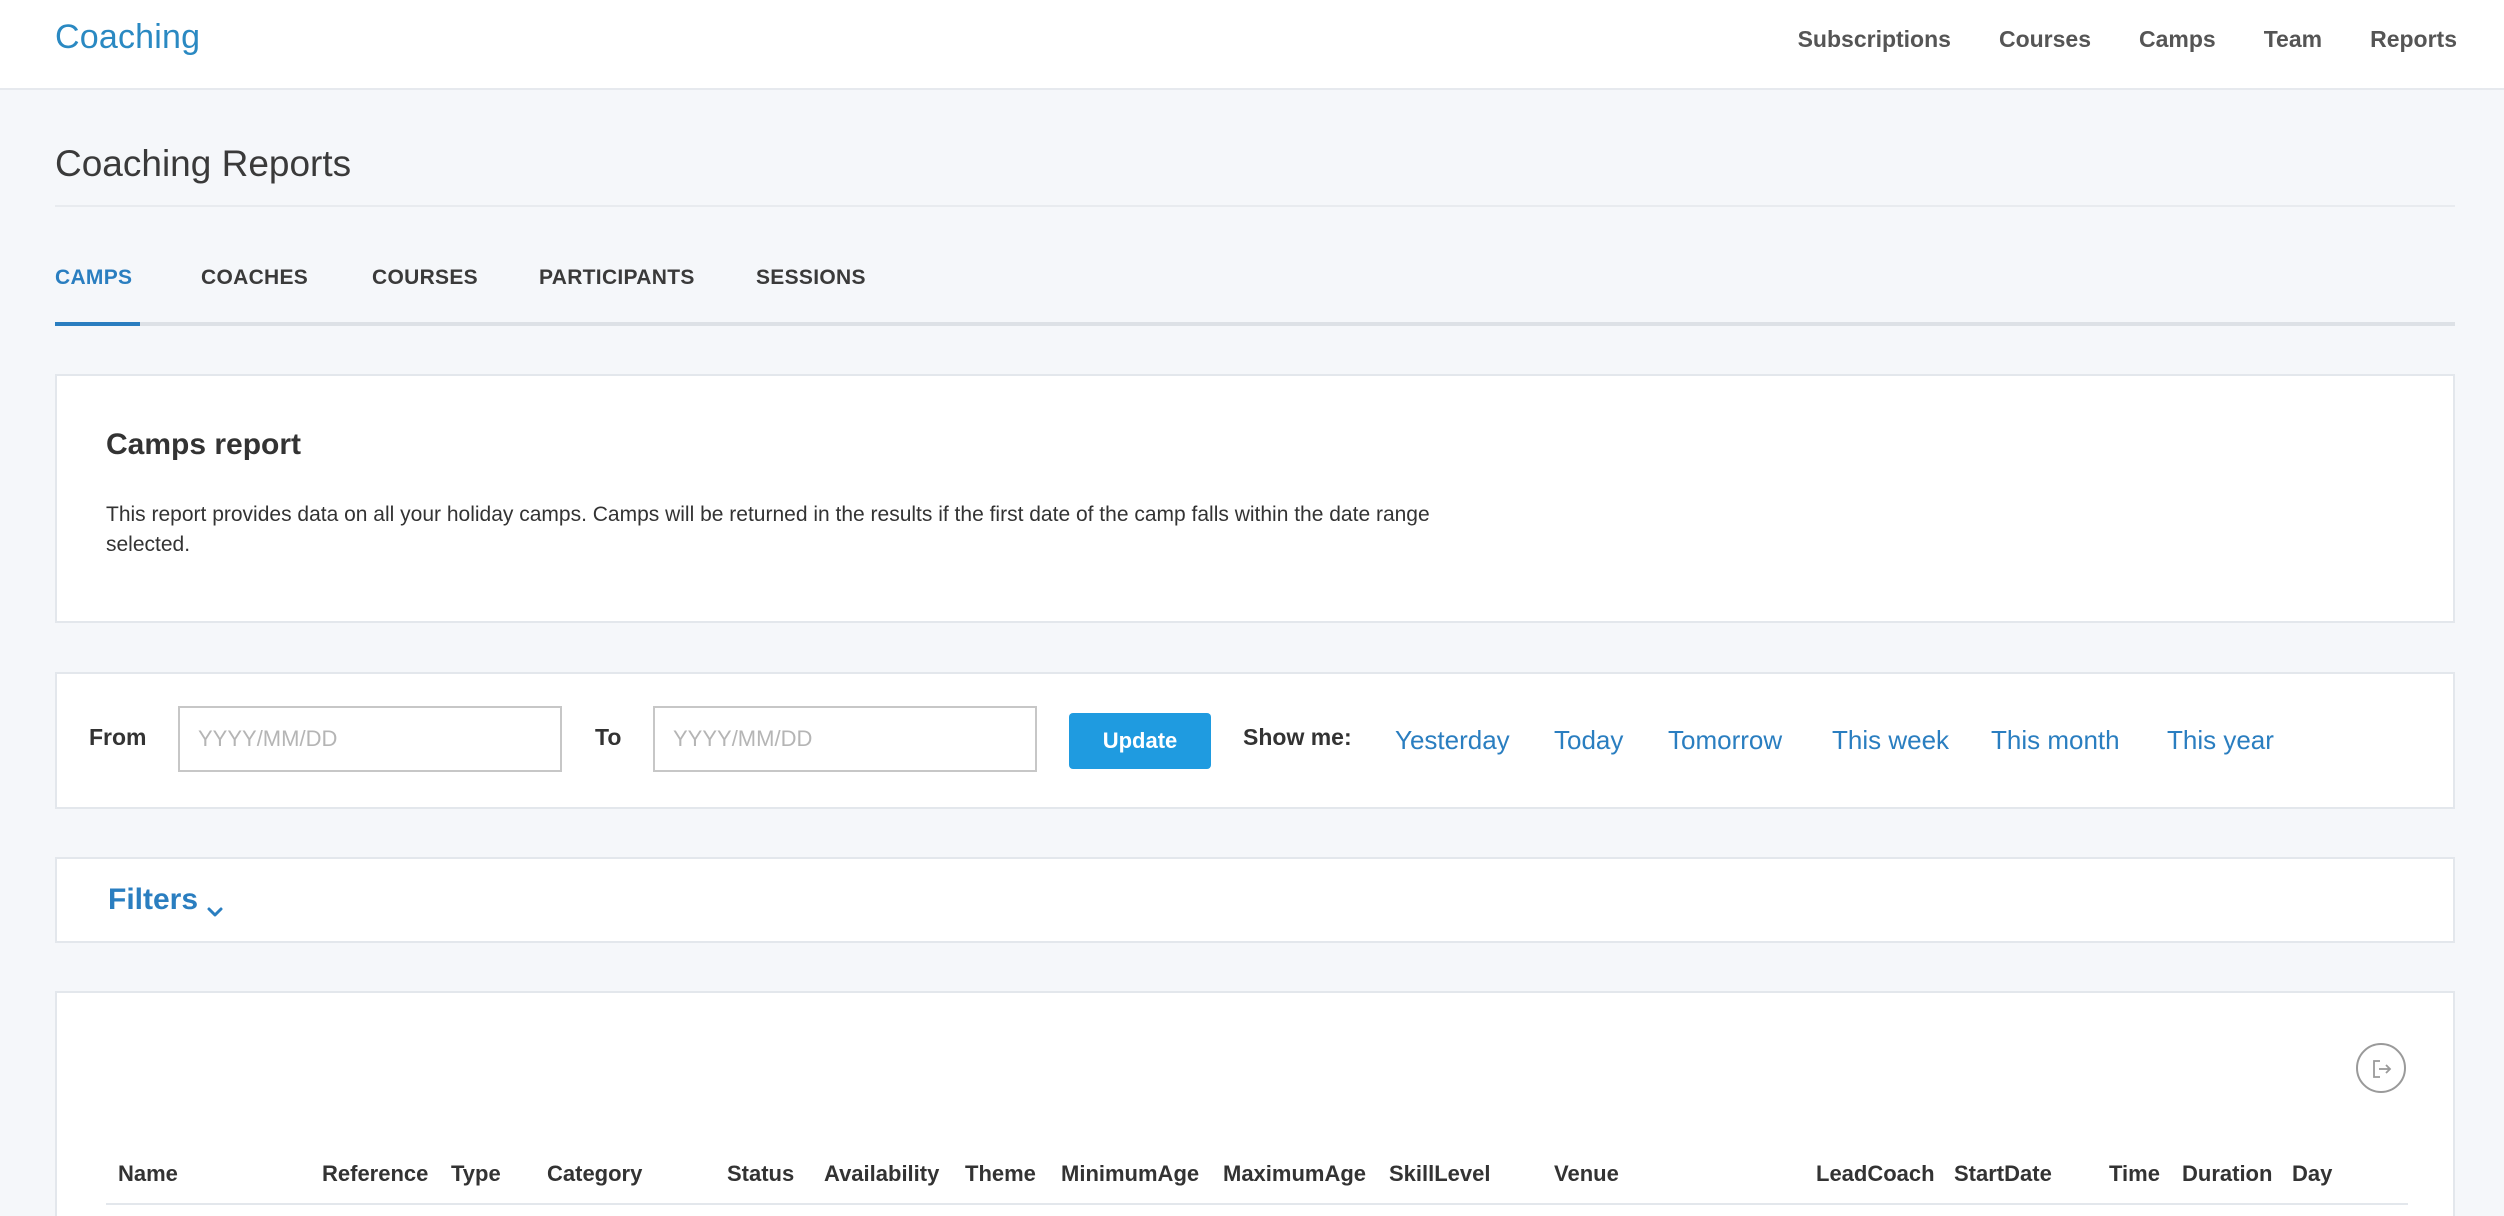 The height and width of the screenshot is (1216, 2504). What do you see at coordinates (2312, 1174) in the screenshot?
I see `column-header-day: Day` at bounding box center [2312, 1174].